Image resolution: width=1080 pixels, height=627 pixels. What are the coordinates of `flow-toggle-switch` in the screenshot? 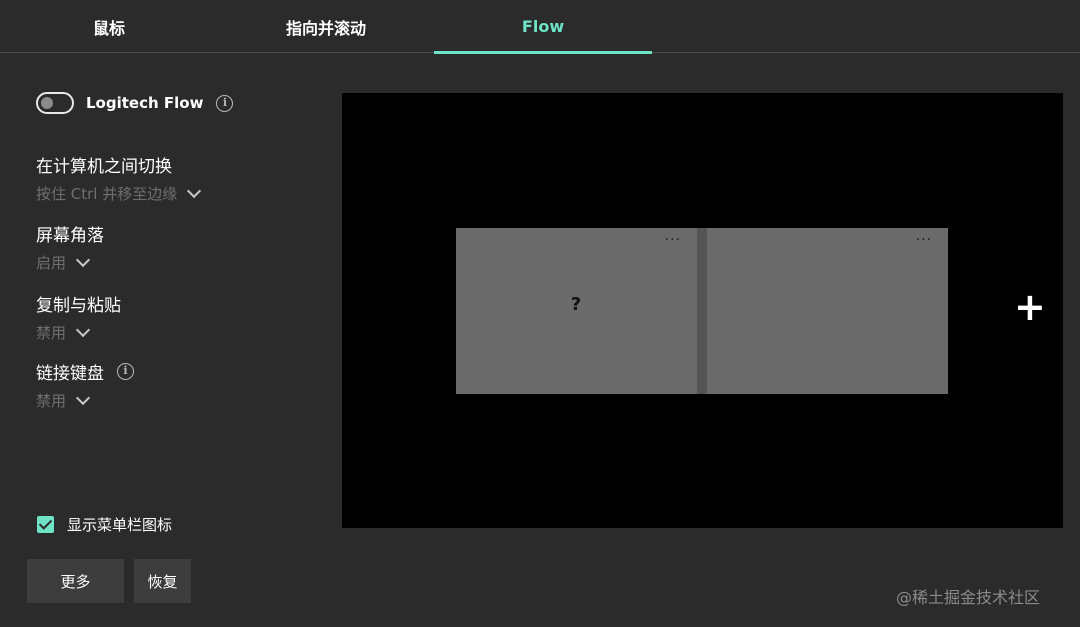 It's located at (55, 103).